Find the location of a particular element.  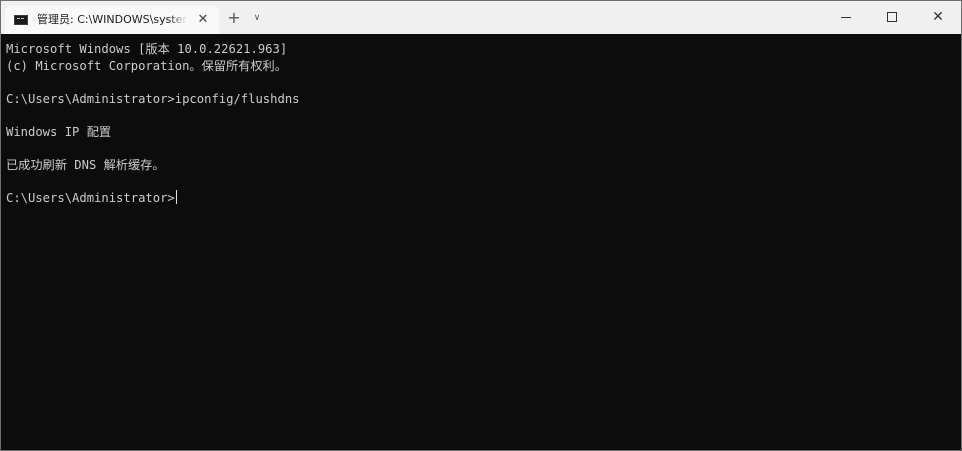

tab-dropdown-button: ∨ is located at coordinates (257, 18).